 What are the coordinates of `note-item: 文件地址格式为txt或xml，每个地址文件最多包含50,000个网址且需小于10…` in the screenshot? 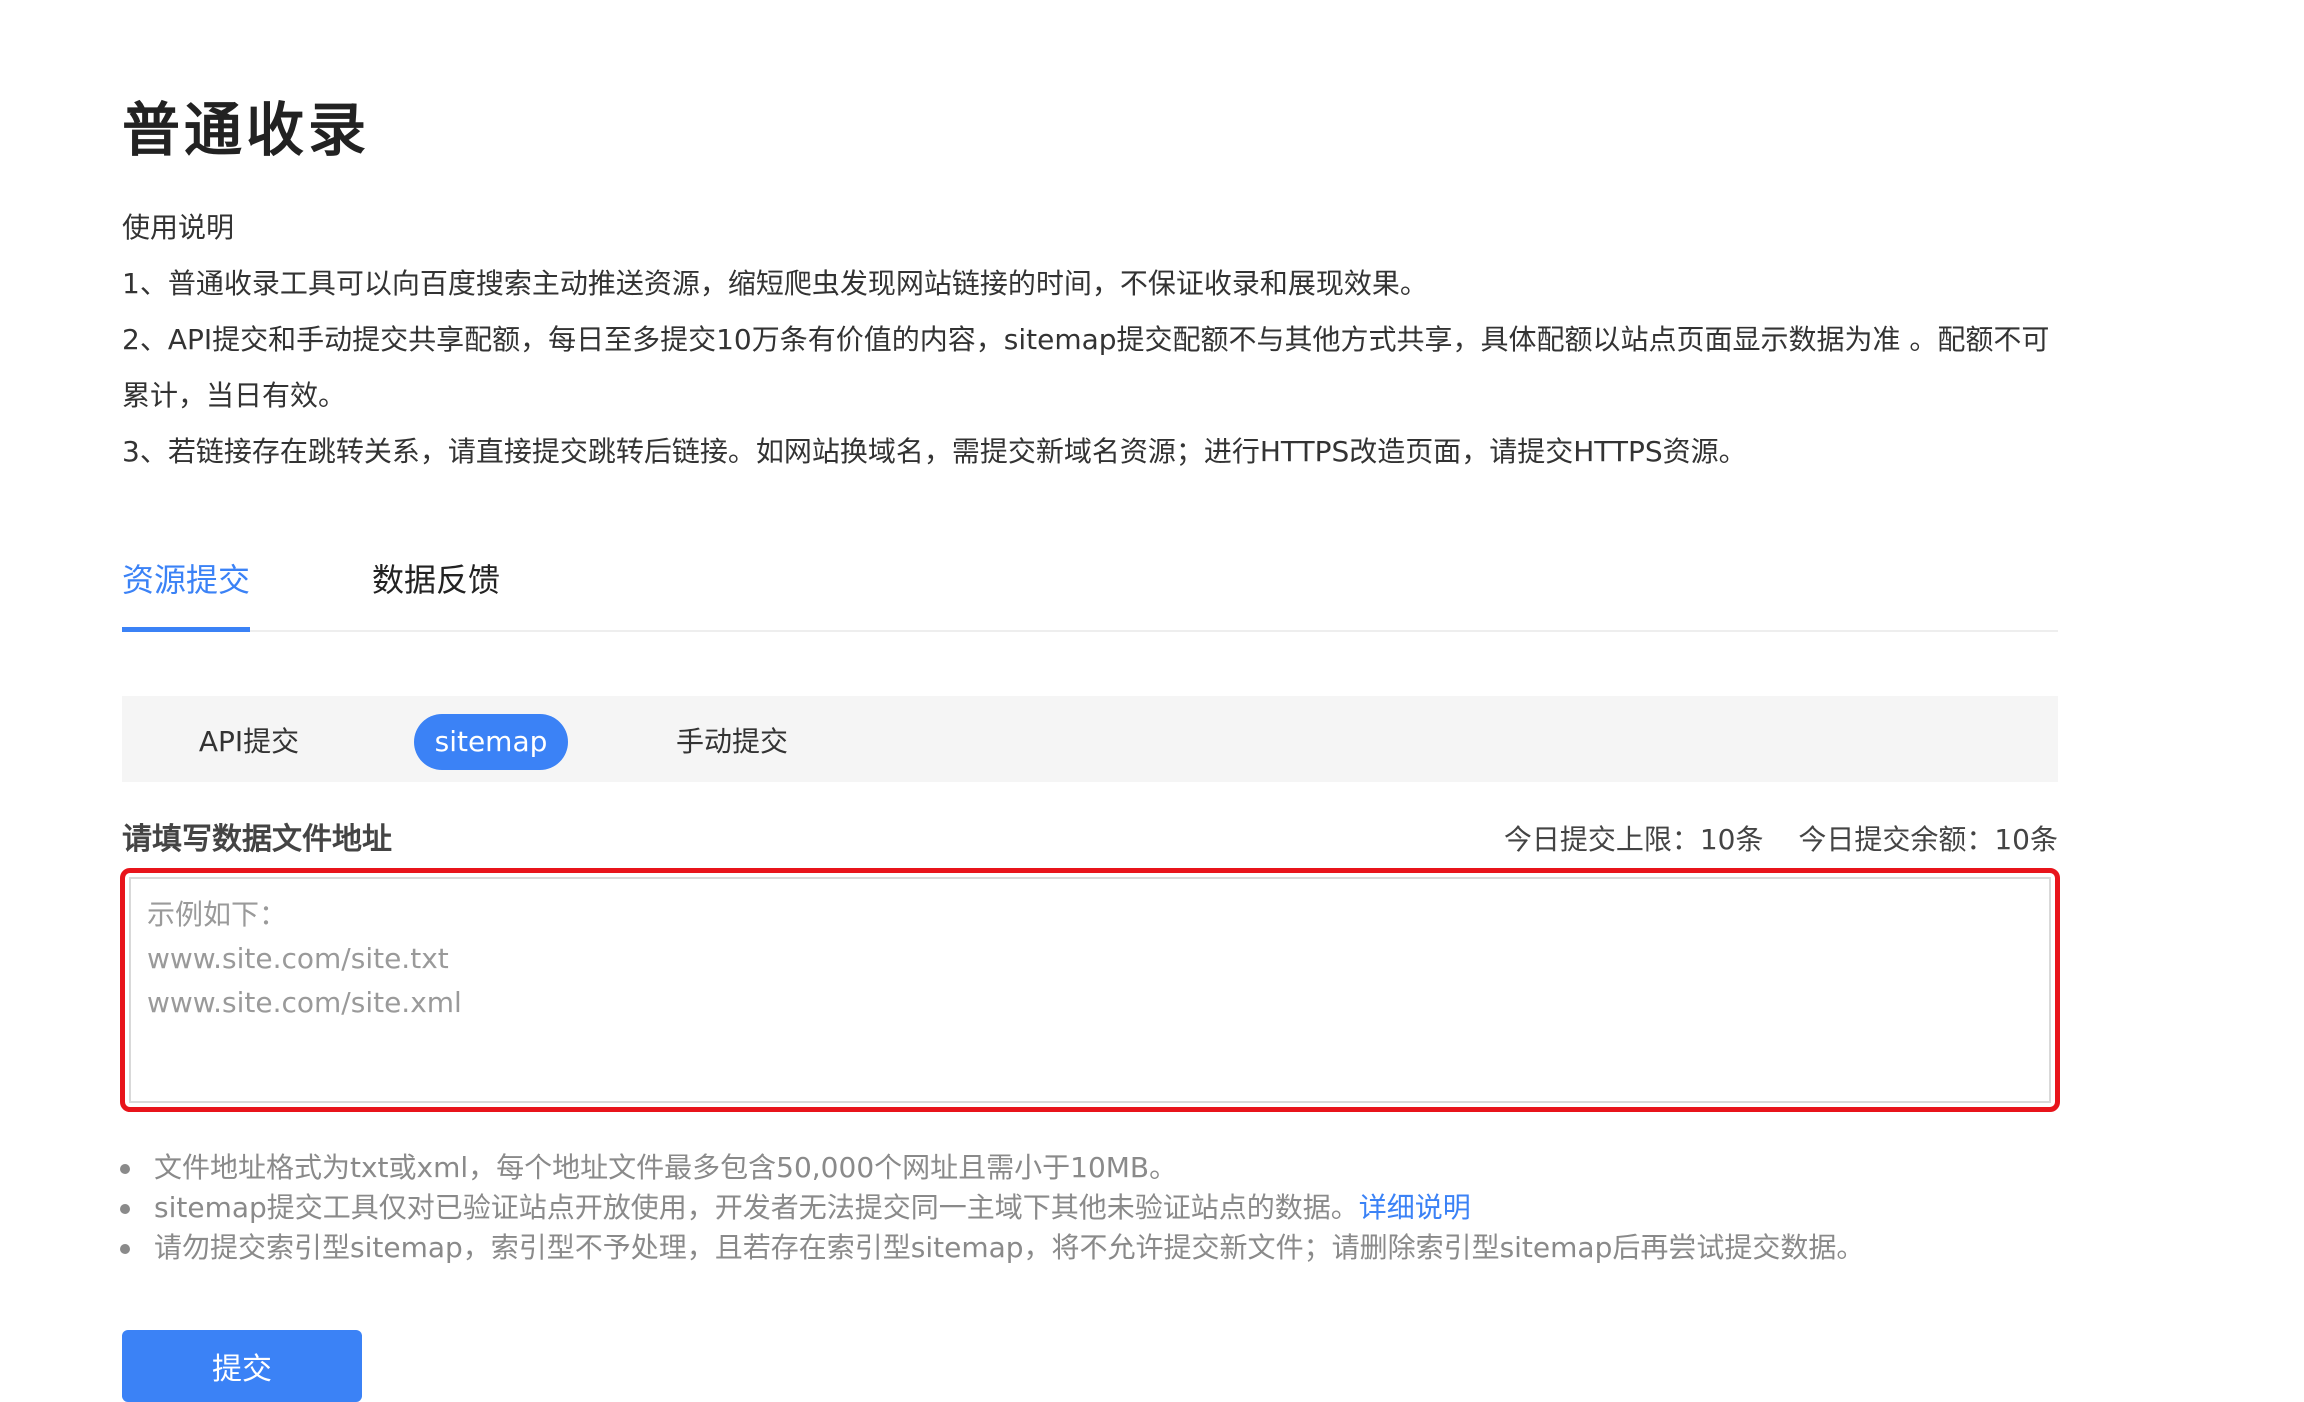 It's located at (992, 1168).